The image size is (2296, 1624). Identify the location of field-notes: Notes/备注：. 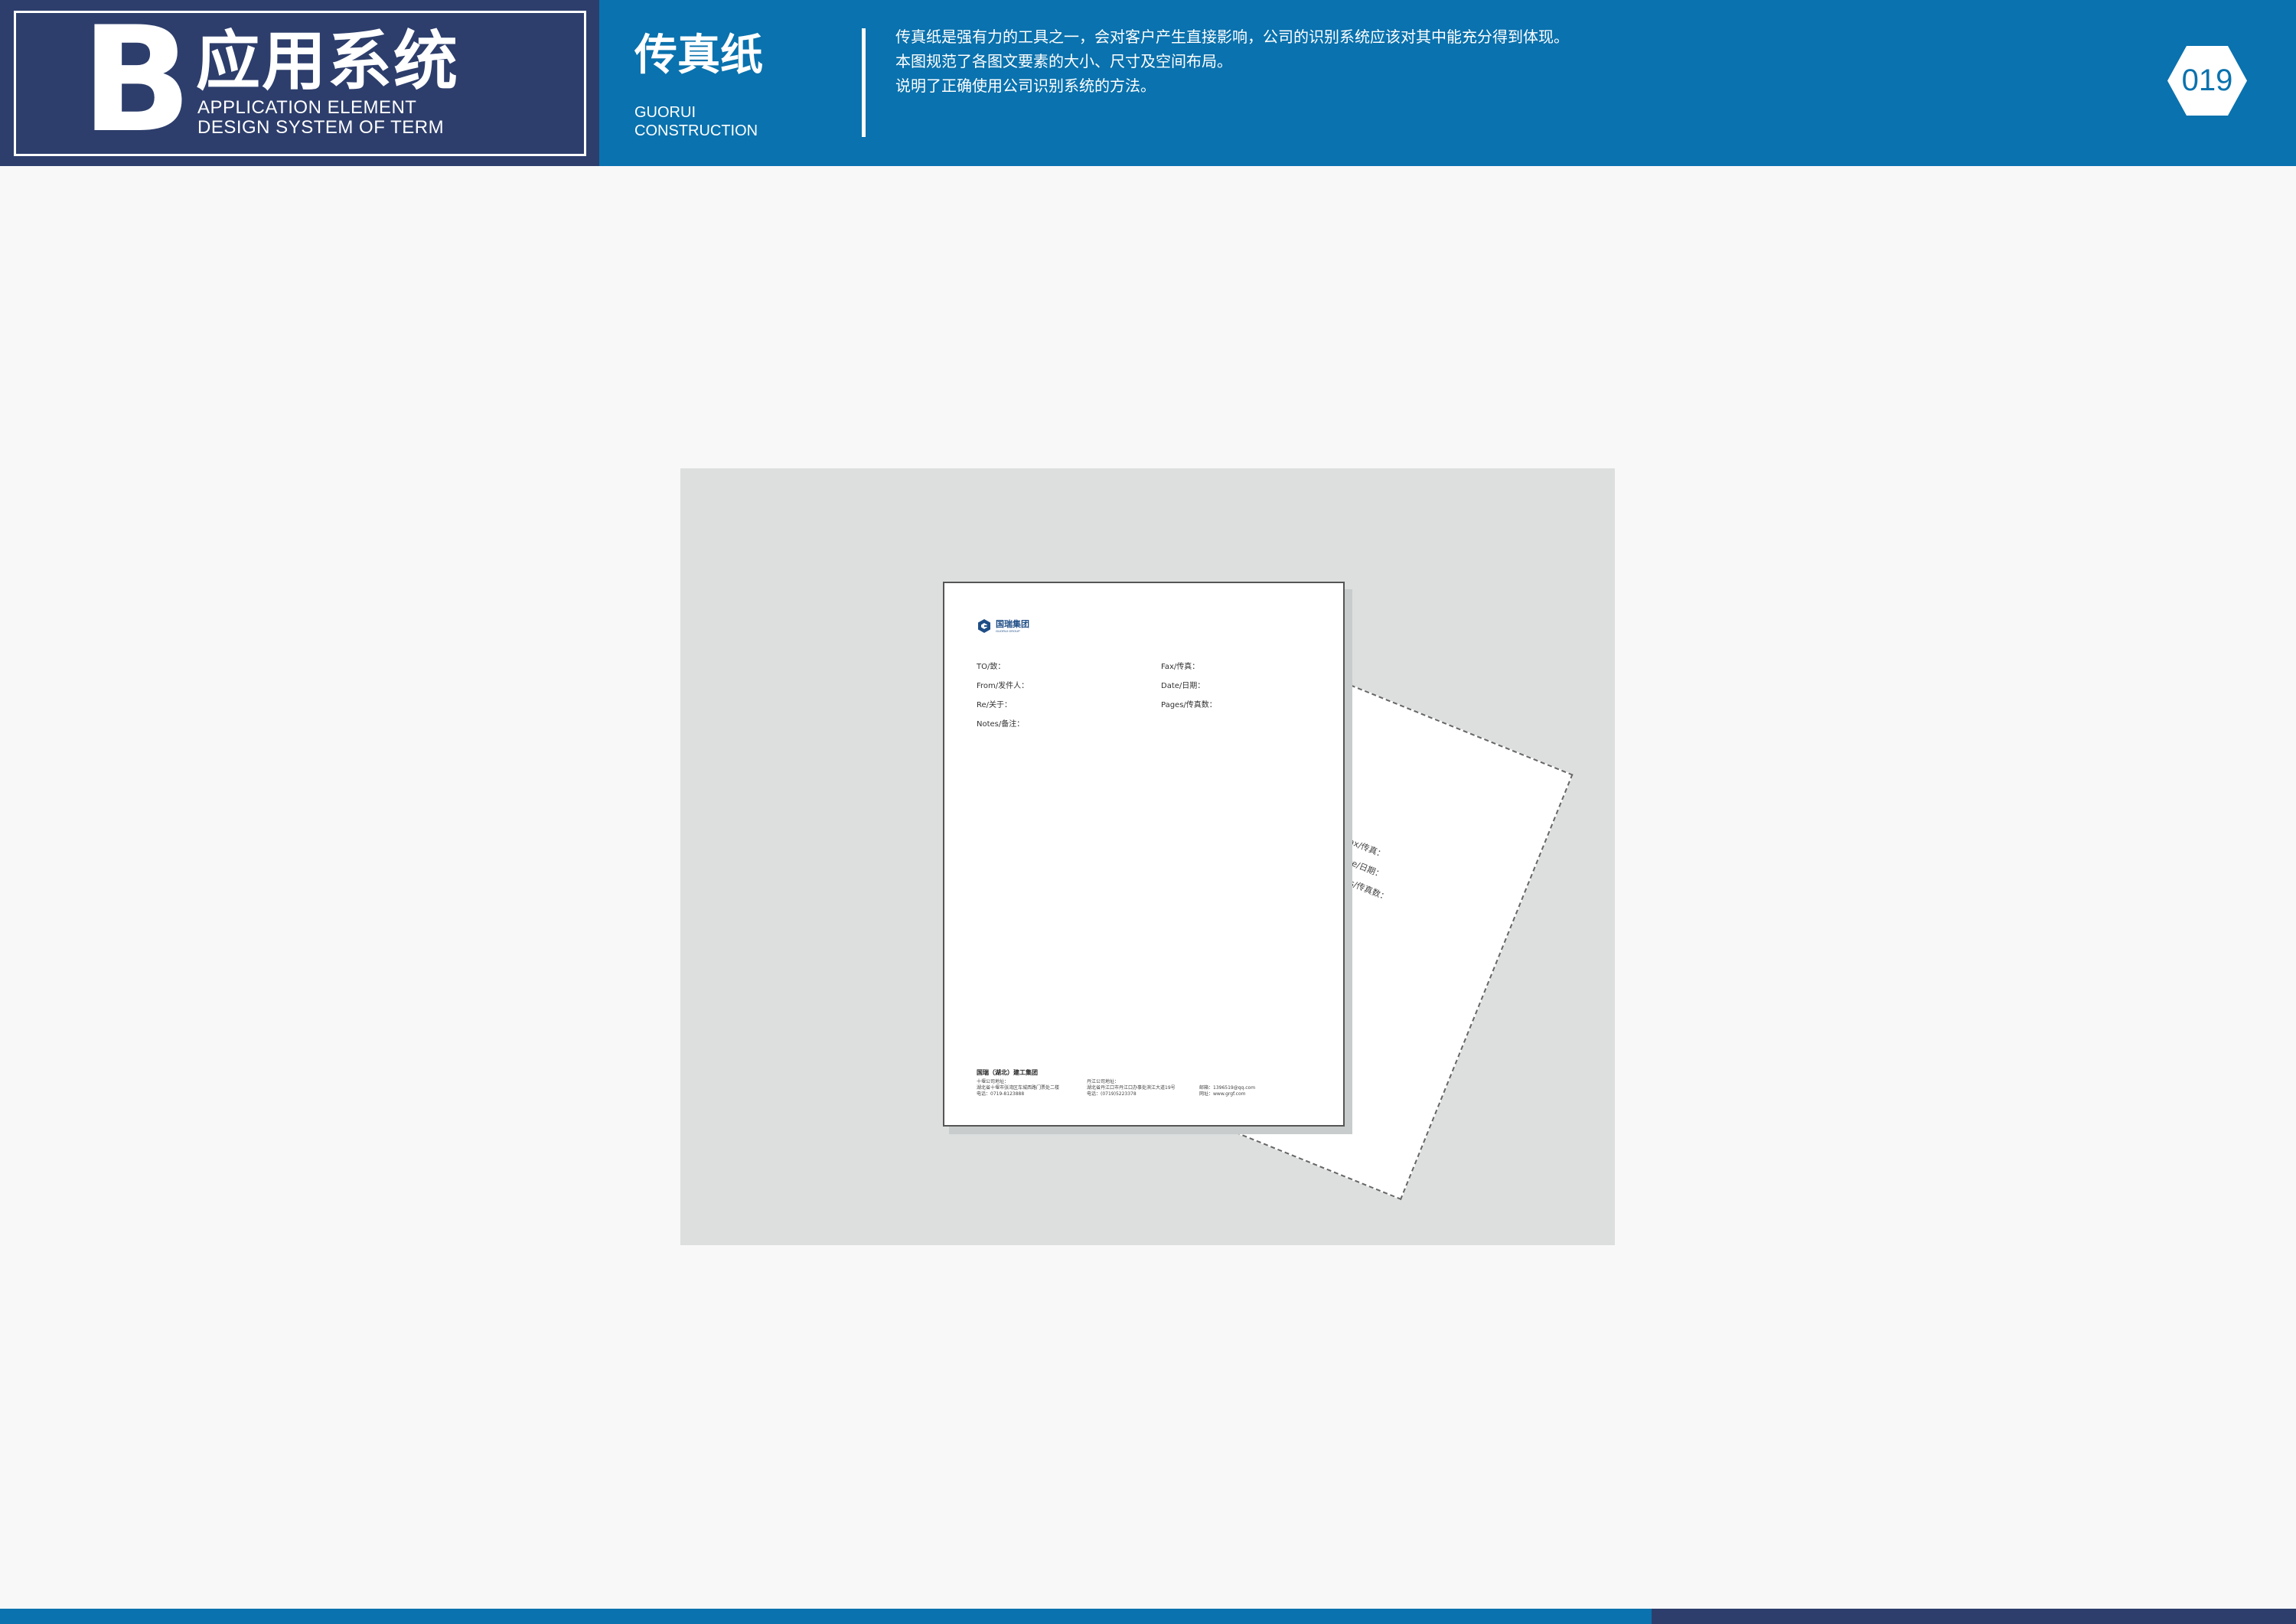
(1001, 724).